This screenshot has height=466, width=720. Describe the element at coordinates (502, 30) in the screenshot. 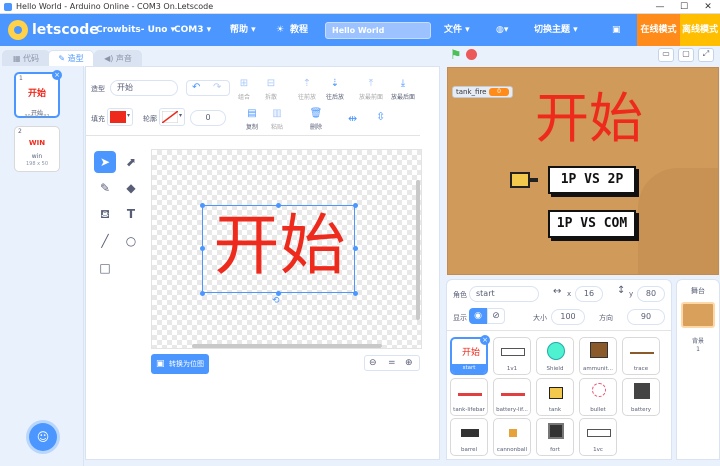

I see `globe-icon: ◍▾` at that location.